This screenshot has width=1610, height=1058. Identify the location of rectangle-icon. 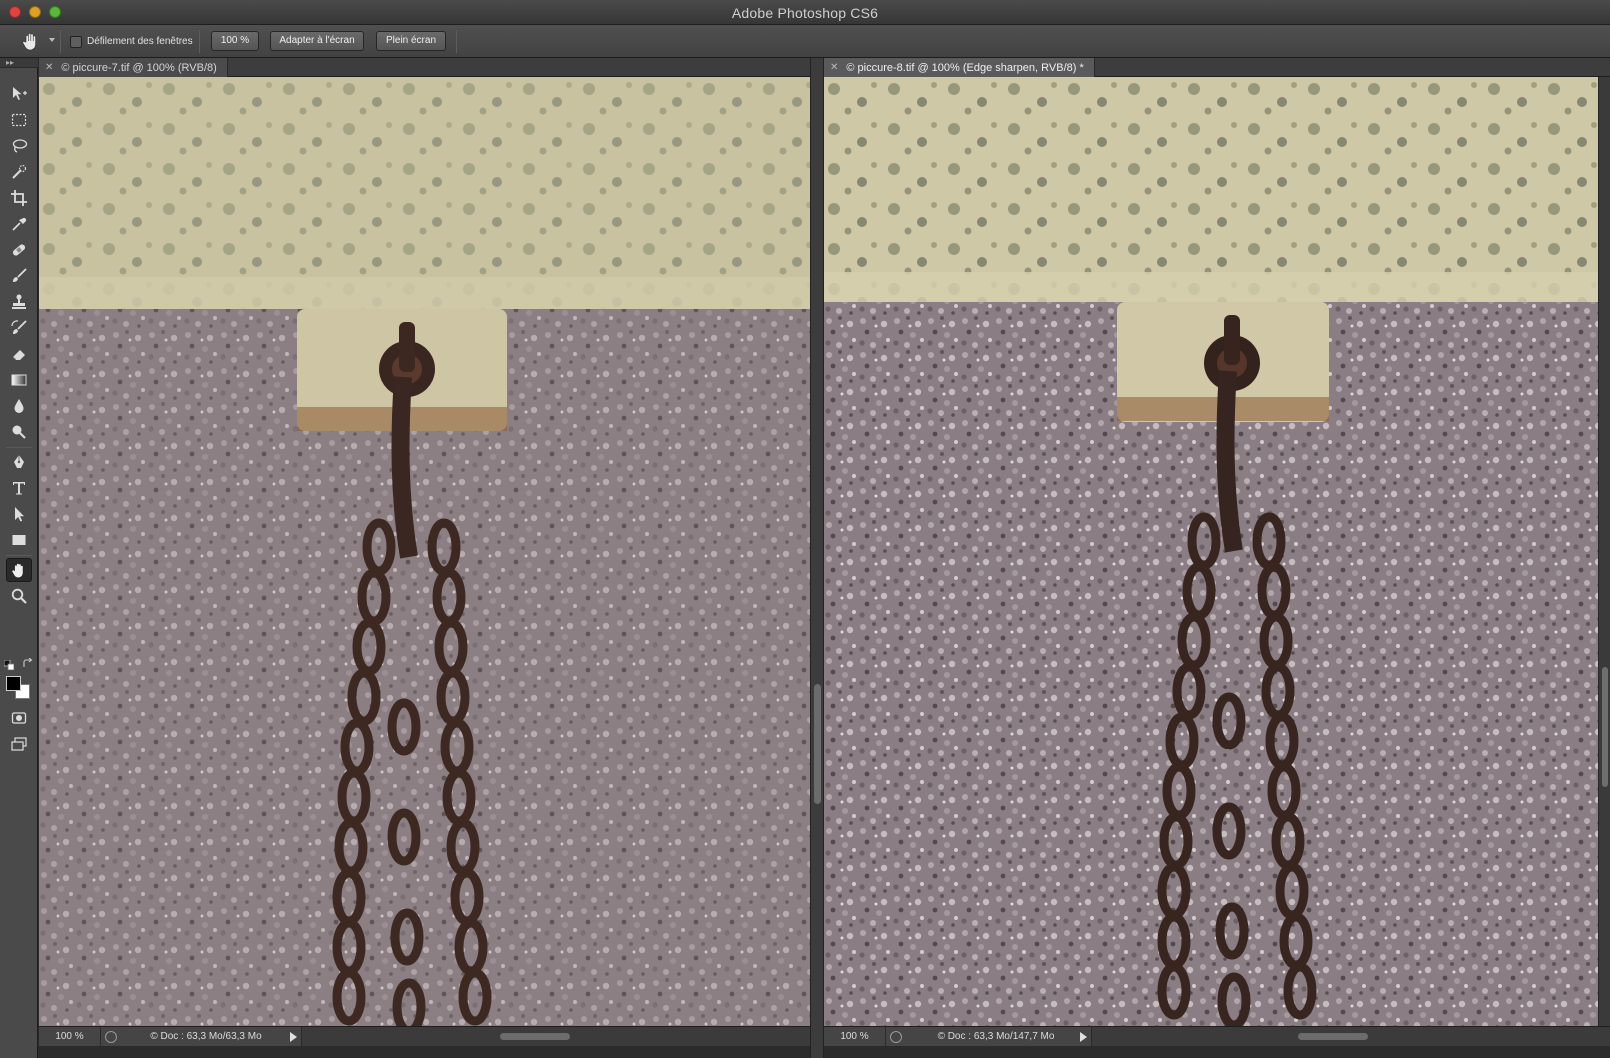
(19, 540).